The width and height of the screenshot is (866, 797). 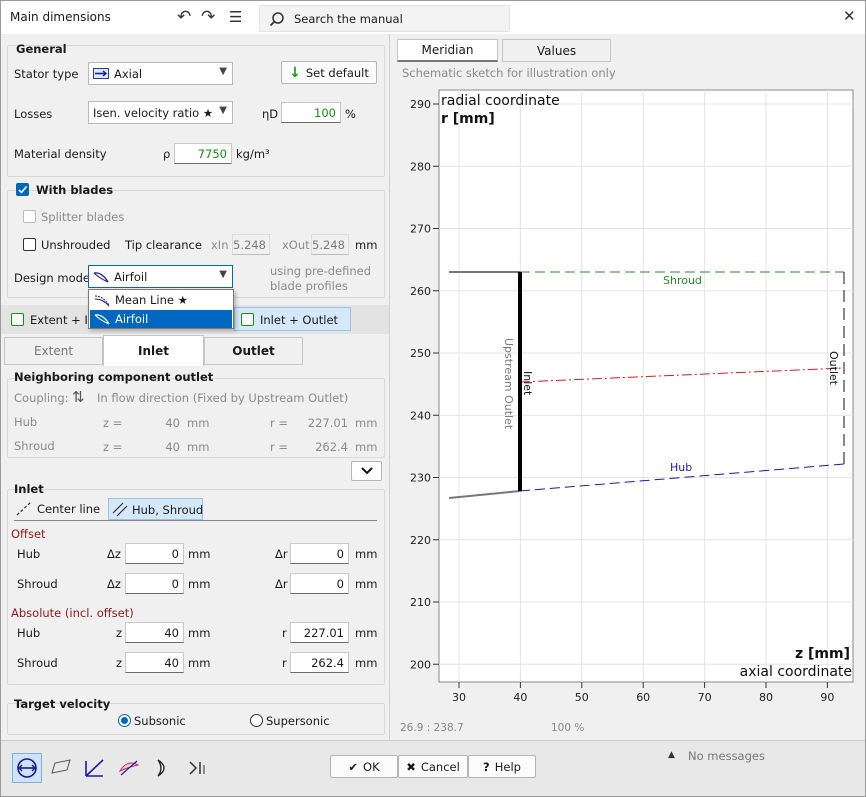 I want to click on help-button: ? Help, so click(x=502, y=766).